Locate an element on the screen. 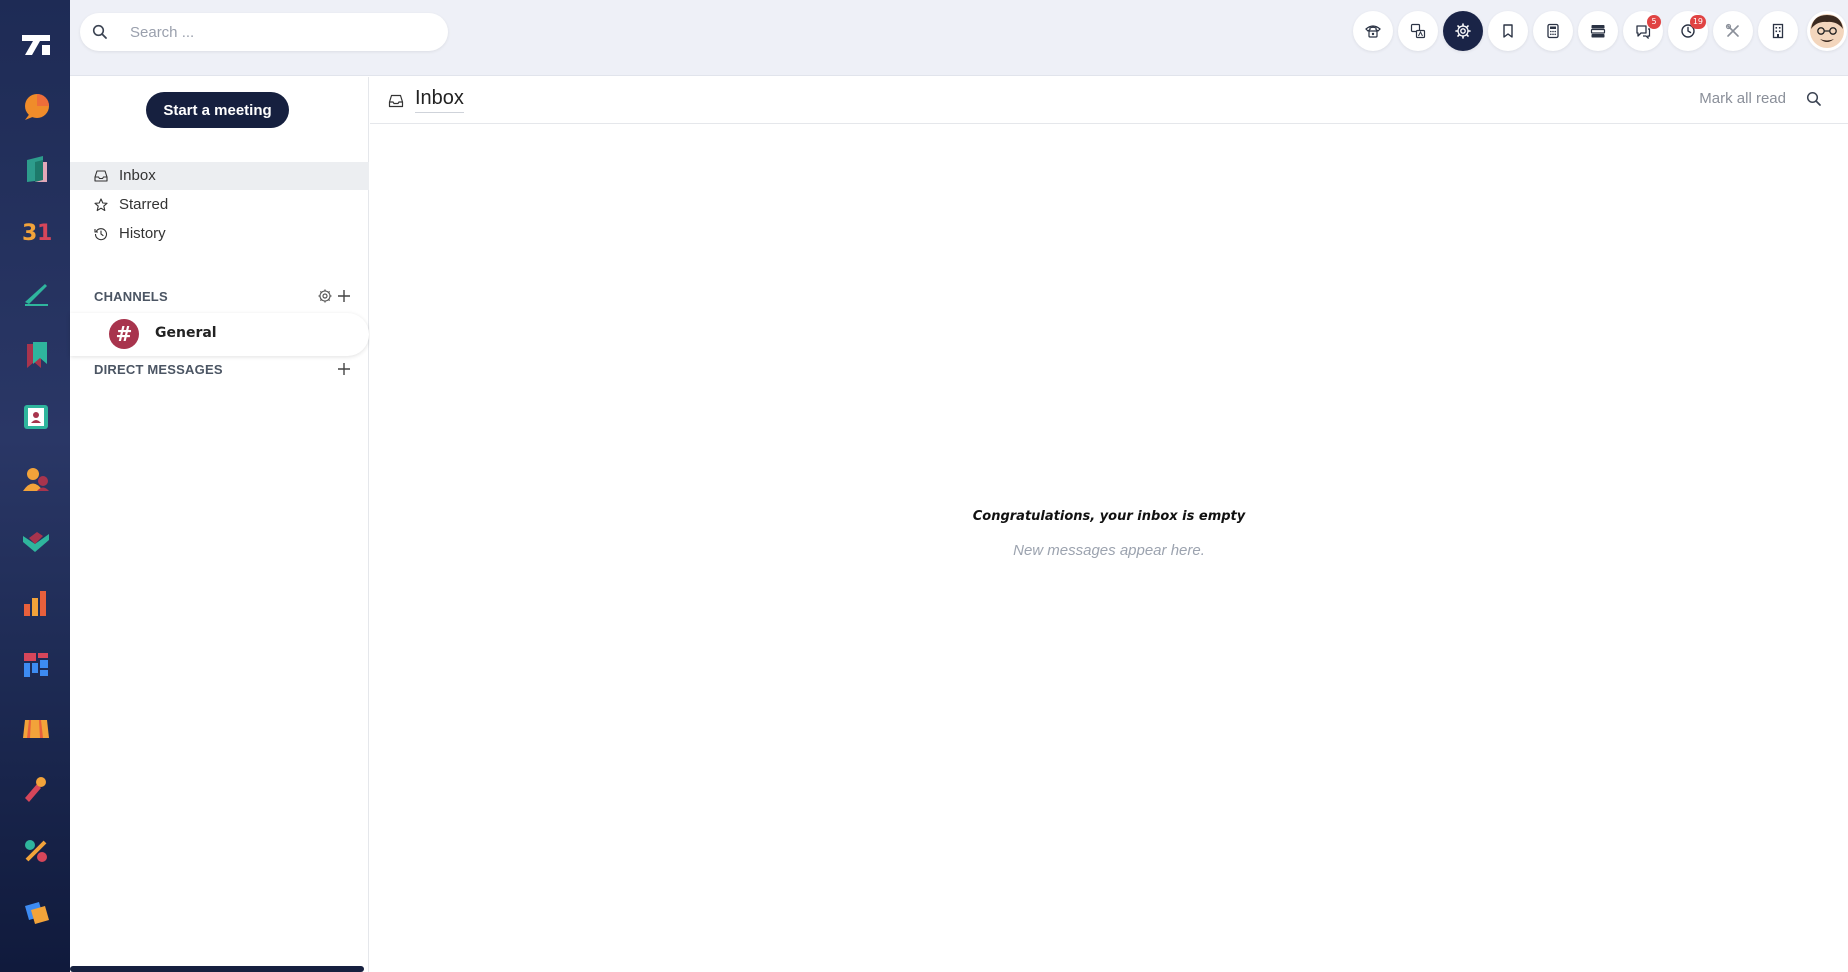 The image size is (1848, 972). star-icon is located at coordinates (101, 205).